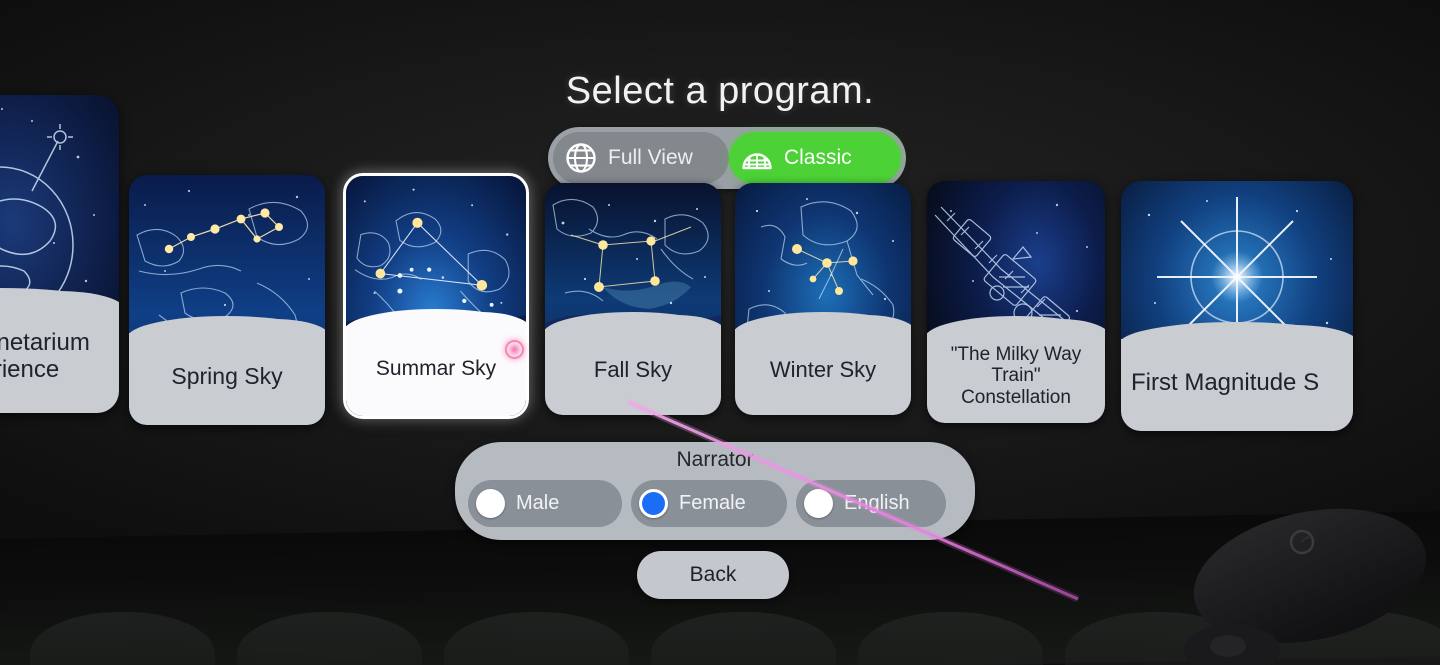 This screenshot has height=665, width=1440. I want to click on program-card-label: First planetariumexperience, so click(59, 350).